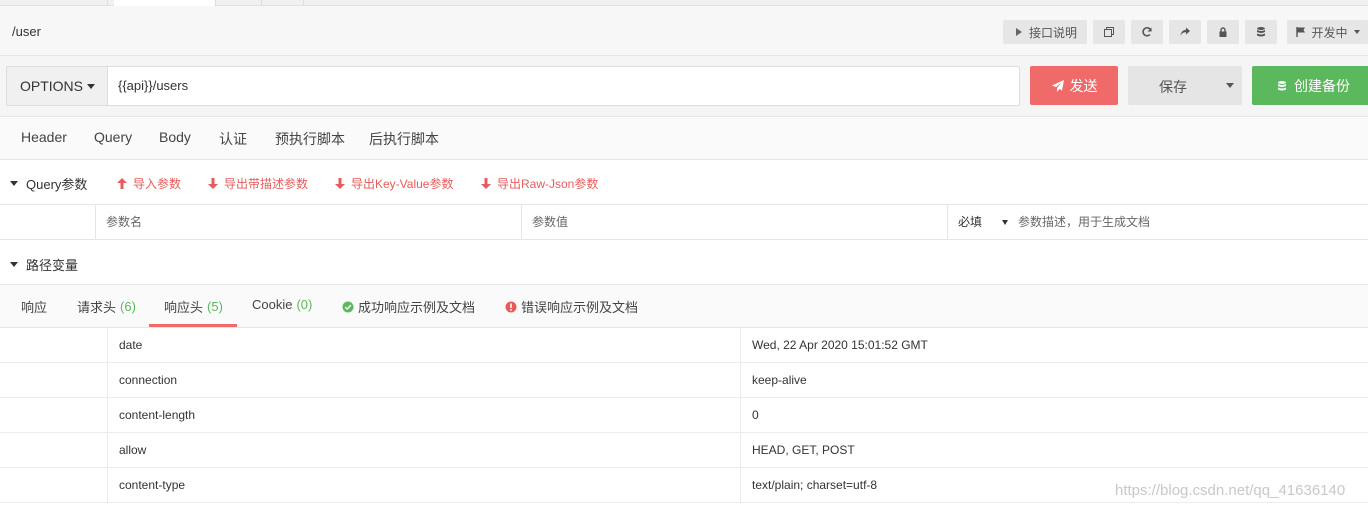 This screenshot has height=509, width=1368. Describe the element at coordinates (310, 139) in the screenshot. I see `tab-pre-script: 预执行脚本` at that location.